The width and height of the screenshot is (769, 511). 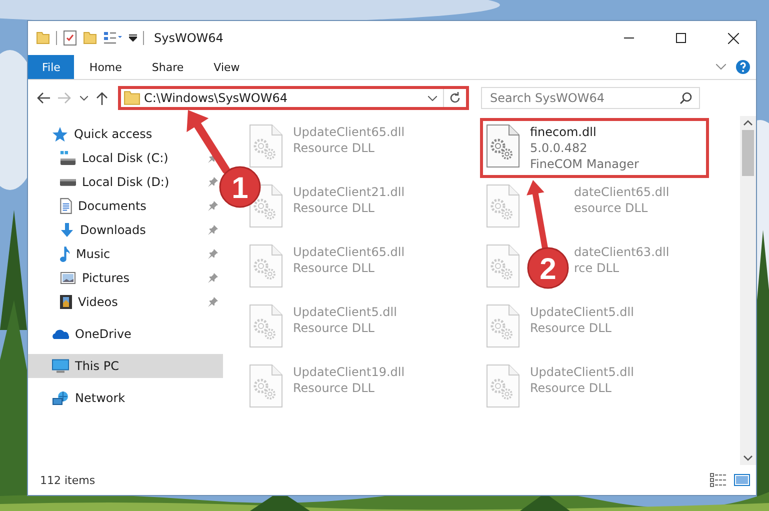 What do you see at coordinates (189, 38) in the screenshot?
I see `window-title: SysWOW64` at bounding box center [189, 38].